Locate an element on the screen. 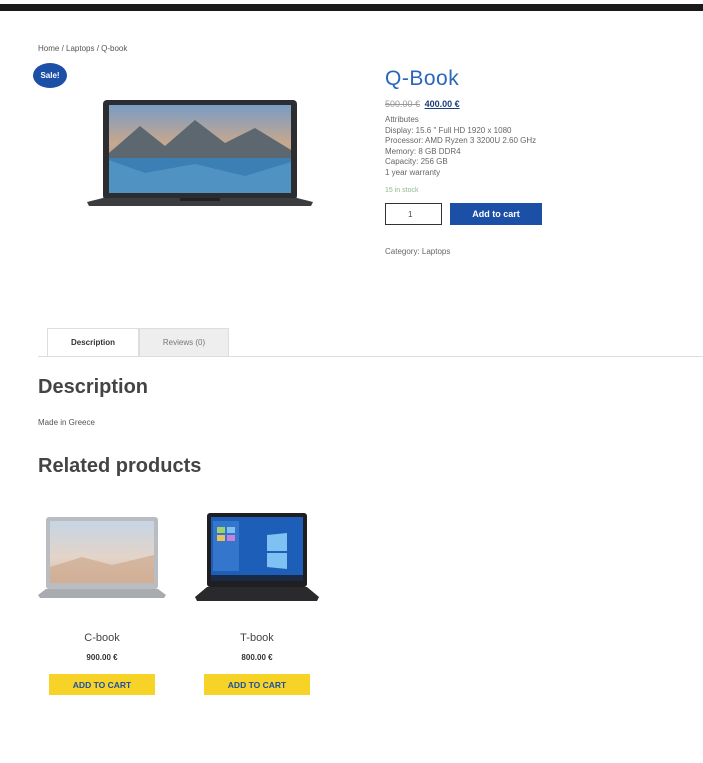 The width and height of the screenshot is (703, 763). tabs-divider is located at coordinates (370, 356).